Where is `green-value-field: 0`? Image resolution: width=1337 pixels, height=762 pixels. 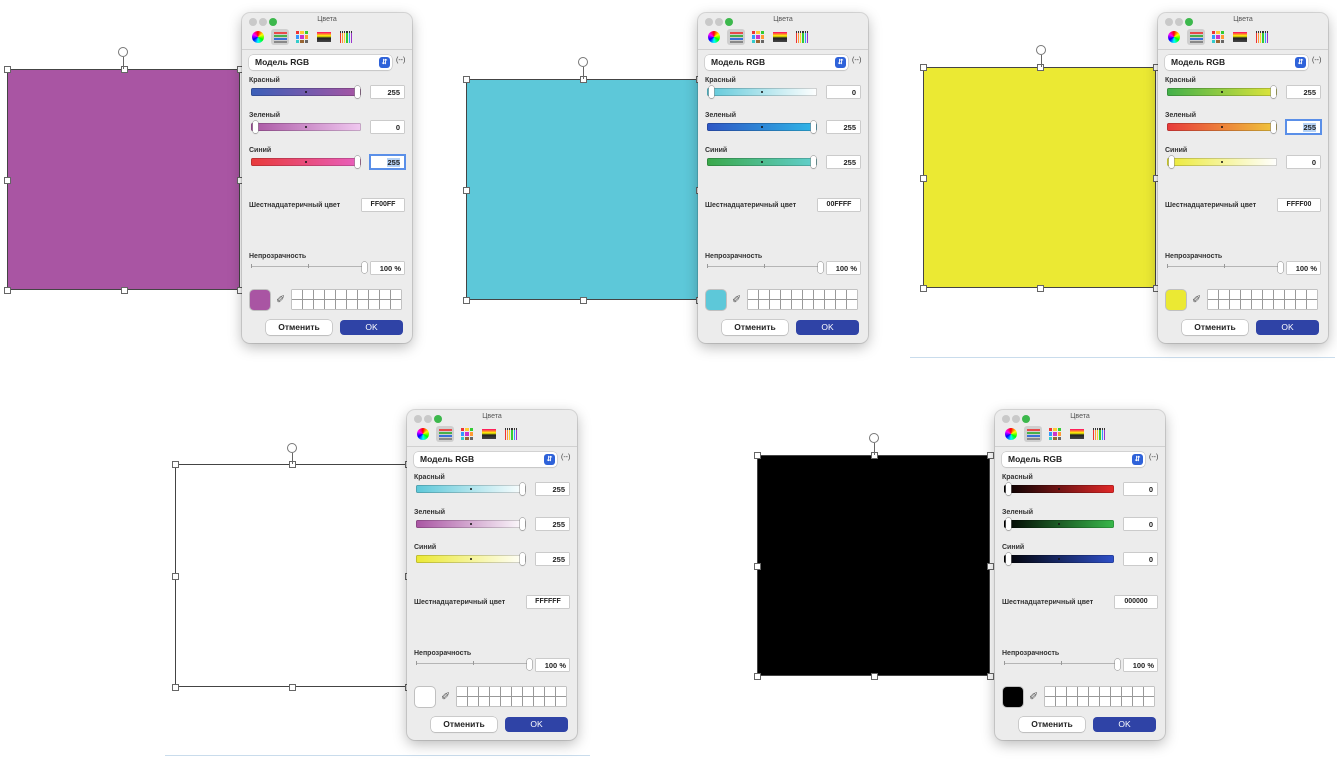
green-value-field: 0 is located at coordinates (1140, 524).